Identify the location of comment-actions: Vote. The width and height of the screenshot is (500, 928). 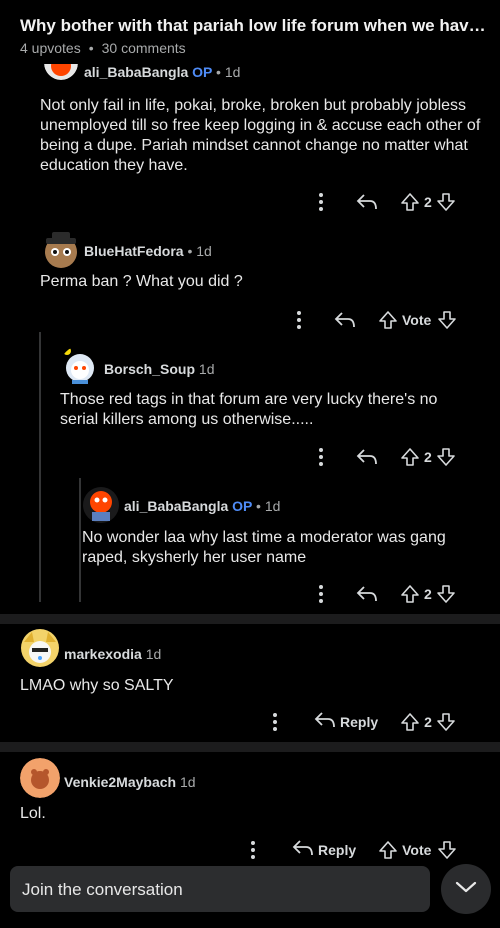
(372, 320).